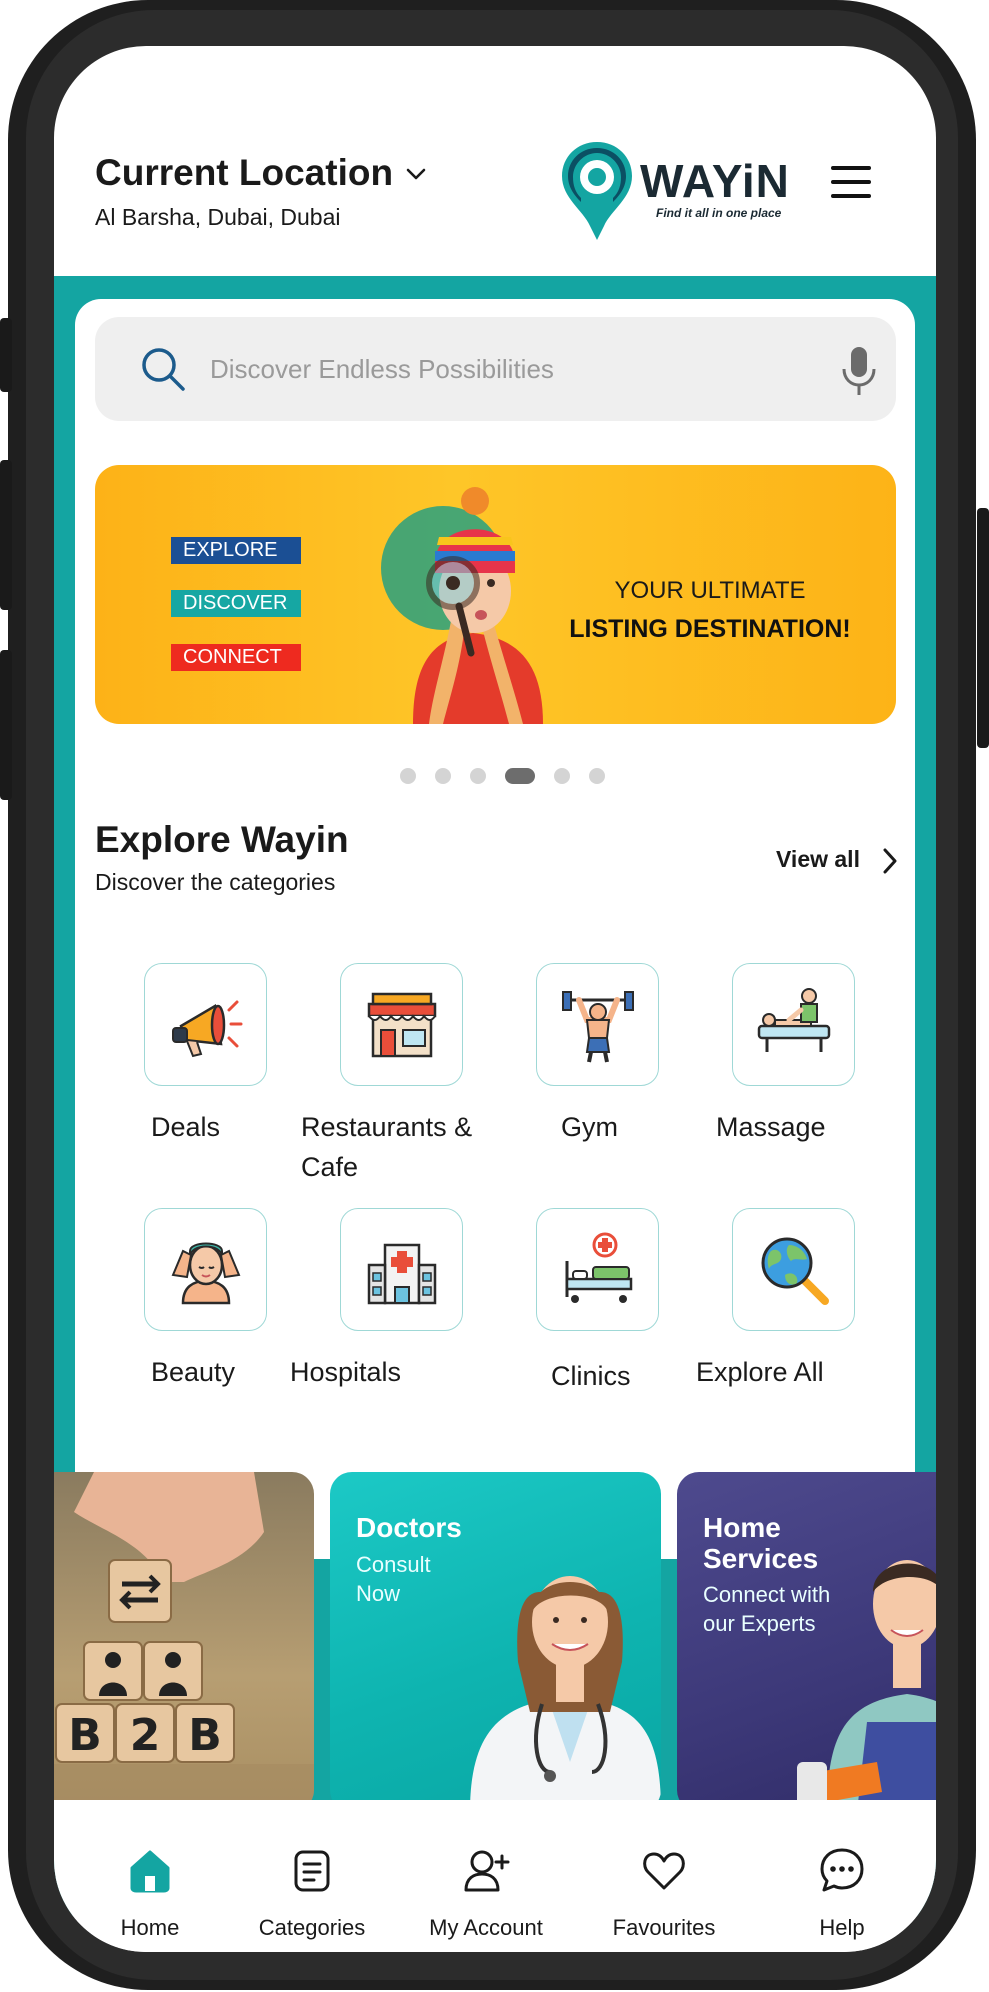 The height and width of the screenshot is (1992, 989). I want to click on b2b-blocks-image: B 2 B, so click(184, 1642).